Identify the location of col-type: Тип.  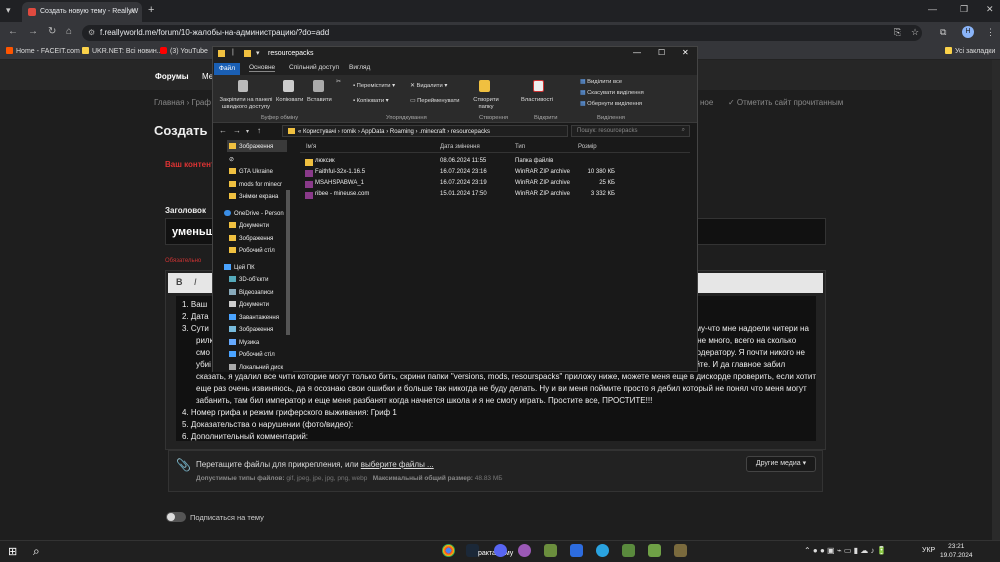
(520, 147).